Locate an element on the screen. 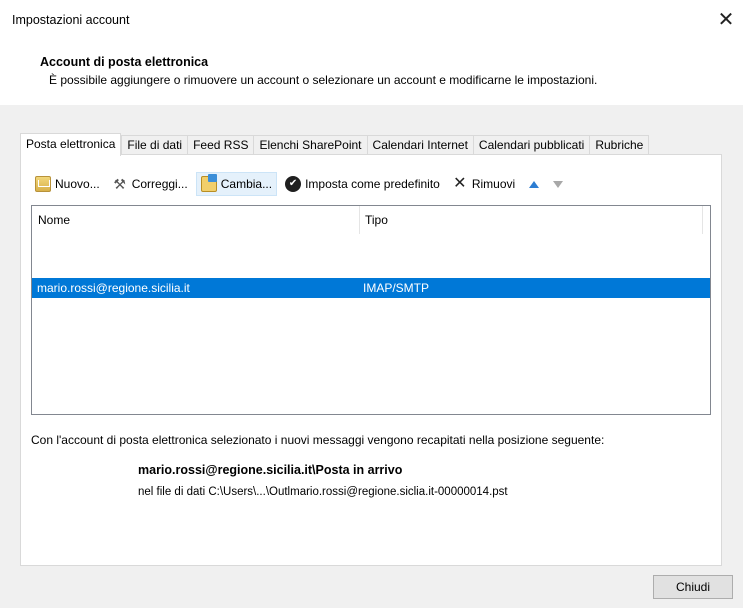 This screenshot has height=608, width=743. new-account-icon is located at coordinates (43, 184).